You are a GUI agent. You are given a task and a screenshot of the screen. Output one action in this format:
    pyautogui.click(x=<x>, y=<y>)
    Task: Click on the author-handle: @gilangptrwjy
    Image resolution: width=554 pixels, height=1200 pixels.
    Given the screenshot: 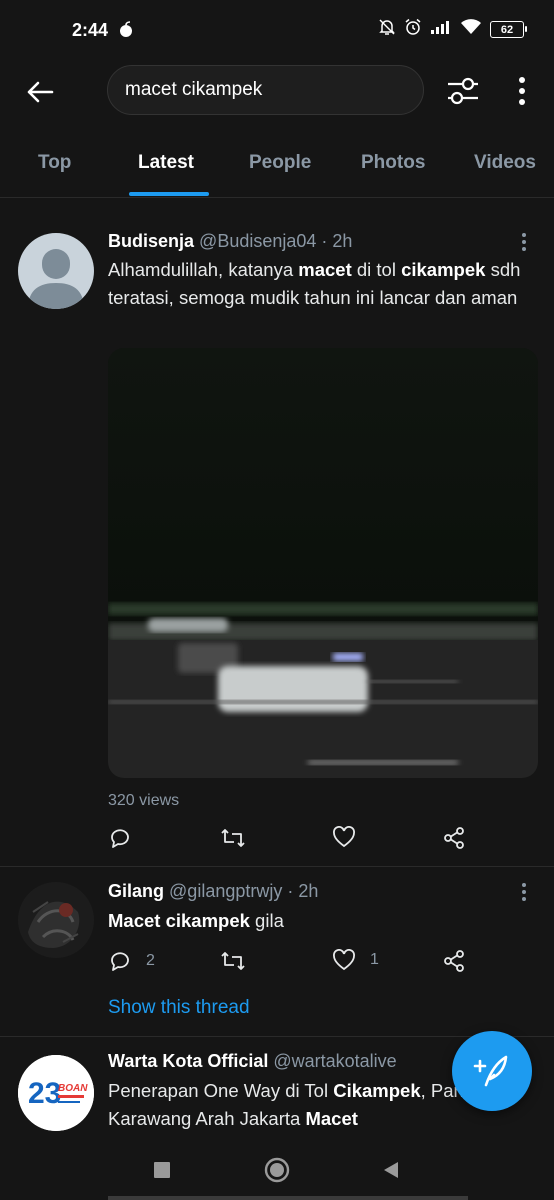 What is the action you would take?
    pyautogui.click(x=225, y=891)
    